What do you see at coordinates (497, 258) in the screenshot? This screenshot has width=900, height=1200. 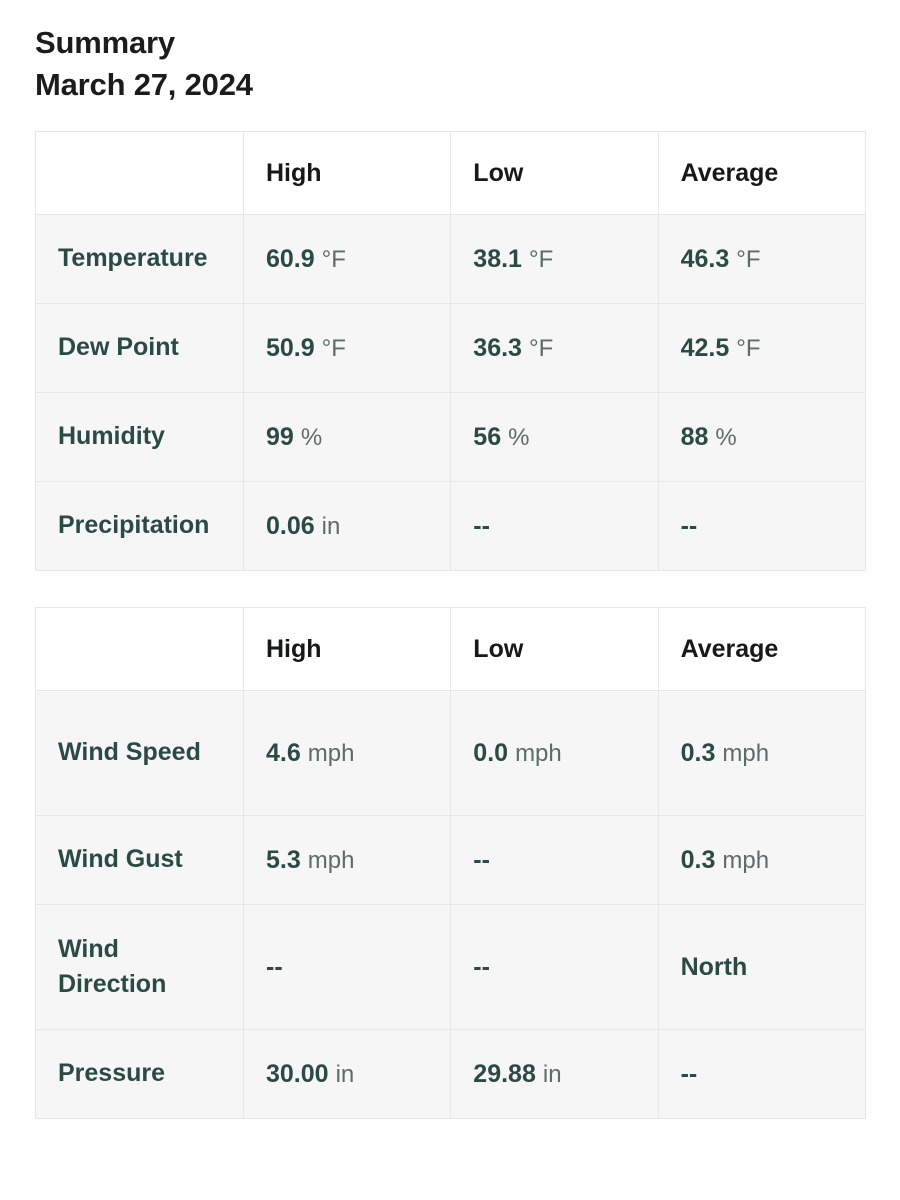 I see `value: 38.1` at bounding box center [497, 258].